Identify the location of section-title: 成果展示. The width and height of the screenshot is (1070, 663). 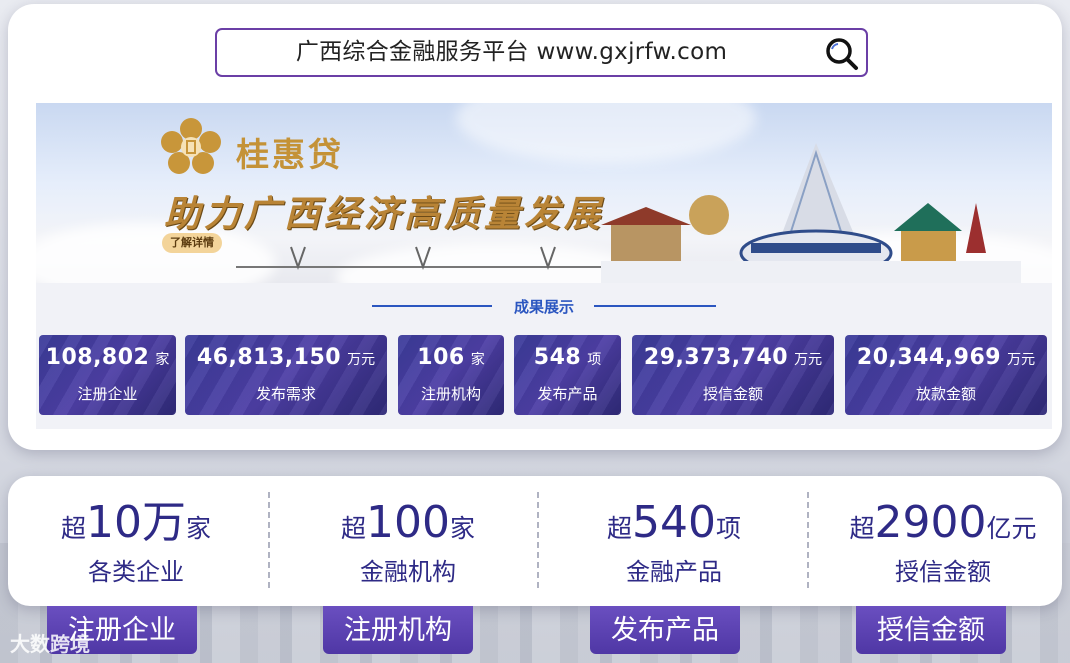
(543, 307).